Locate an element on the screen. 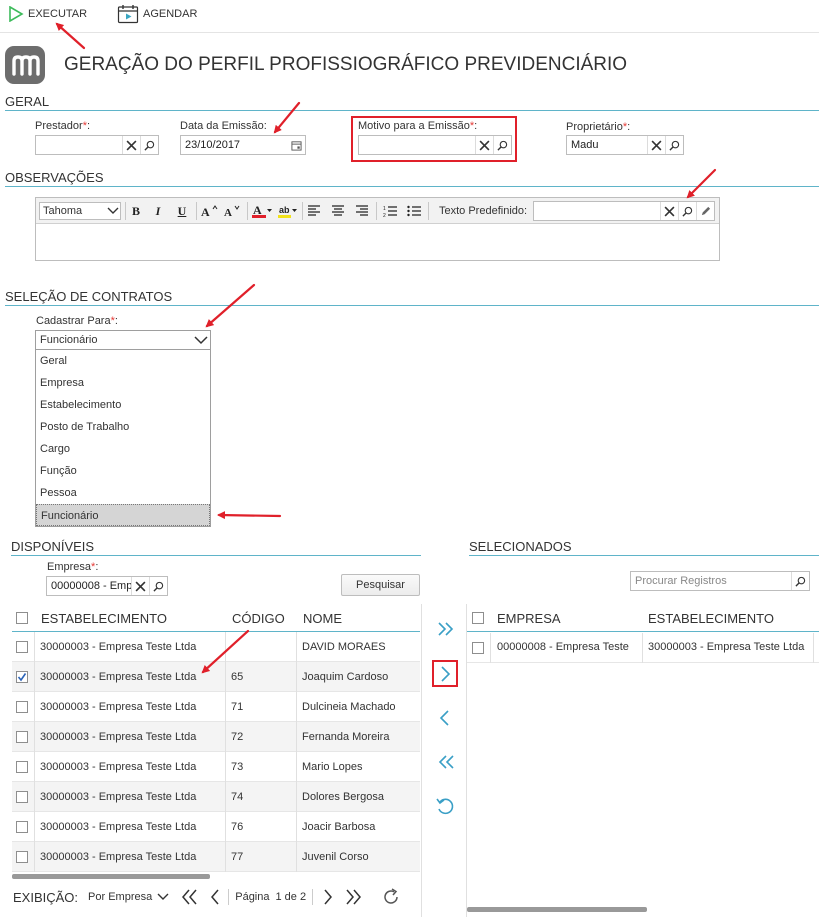 The width and height of the screenshot is (819, 917). prestador-field is located at coordinates (97, 145).